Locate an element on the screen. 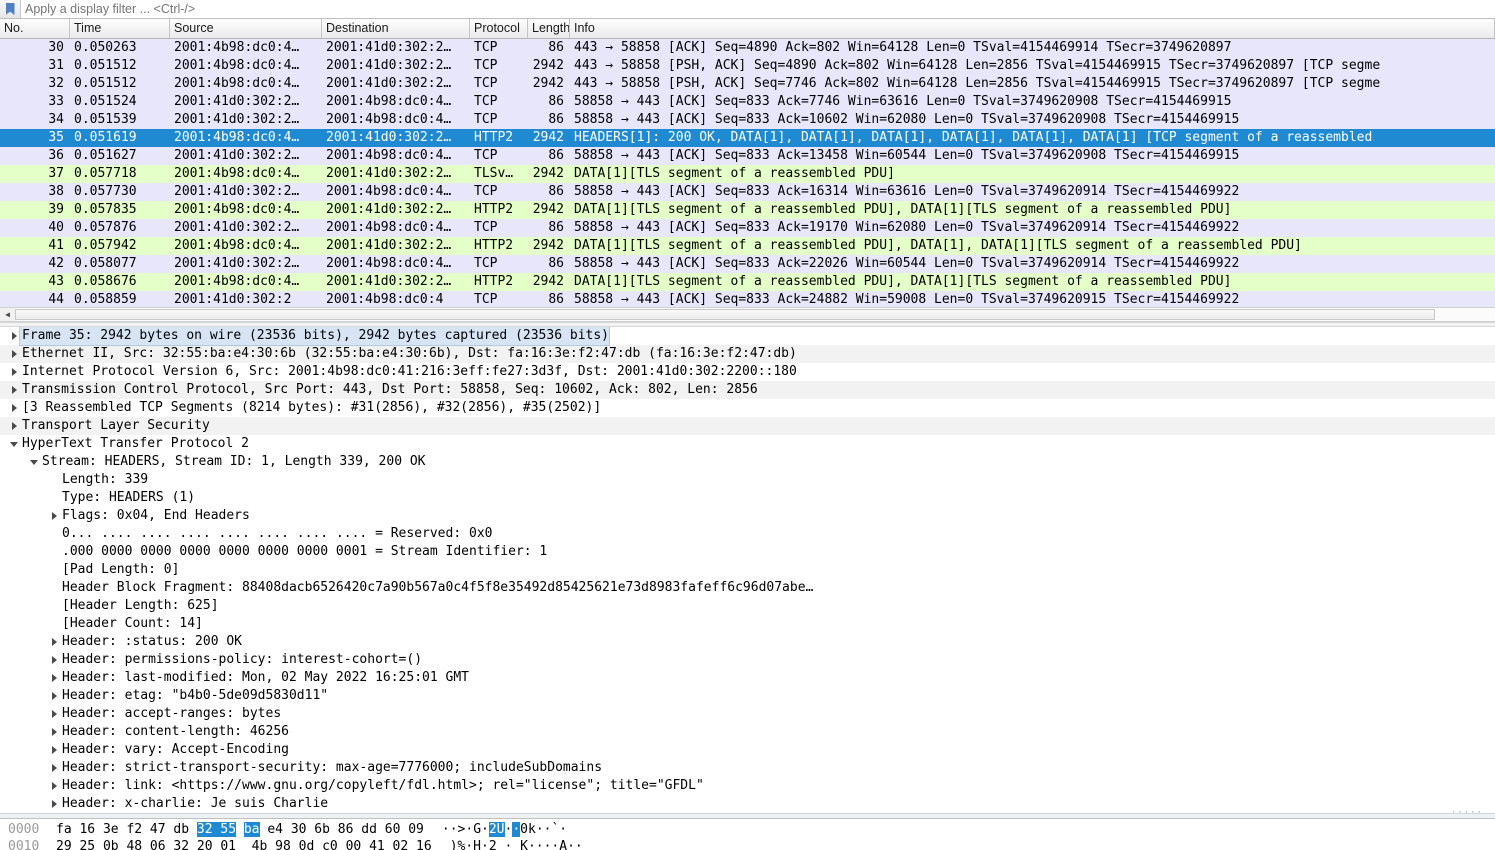 The height and width of the screenshot is (850, 1495). hscroll-thumb is located at coordinates (725, 314).